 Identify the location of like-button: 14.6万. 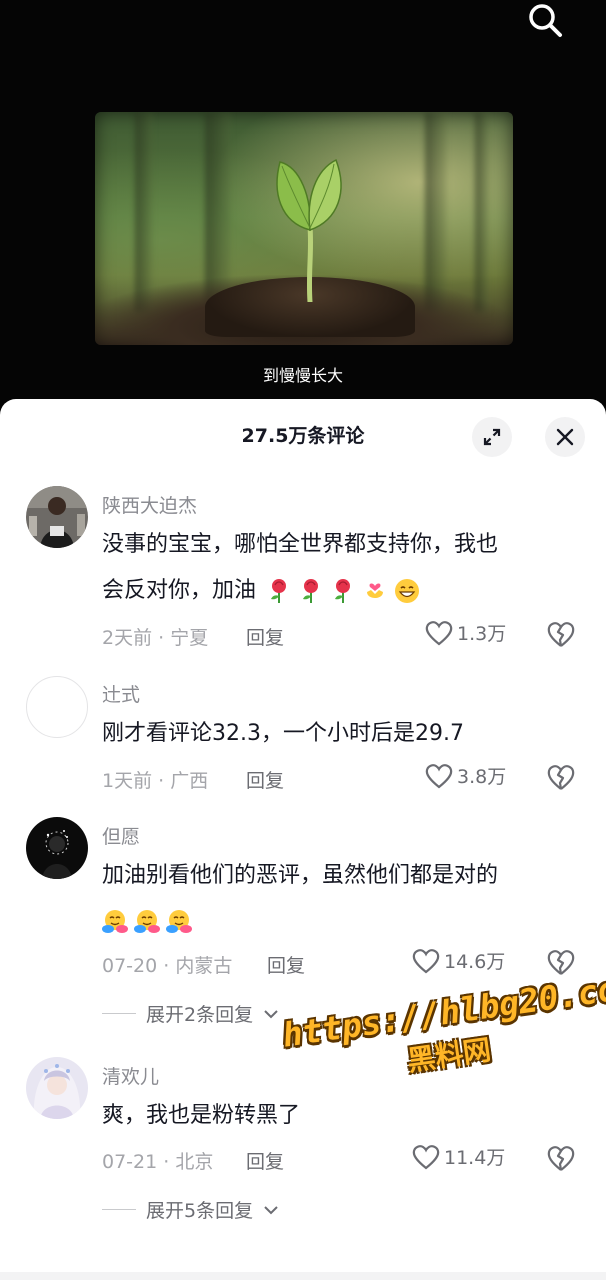
(458, 960).